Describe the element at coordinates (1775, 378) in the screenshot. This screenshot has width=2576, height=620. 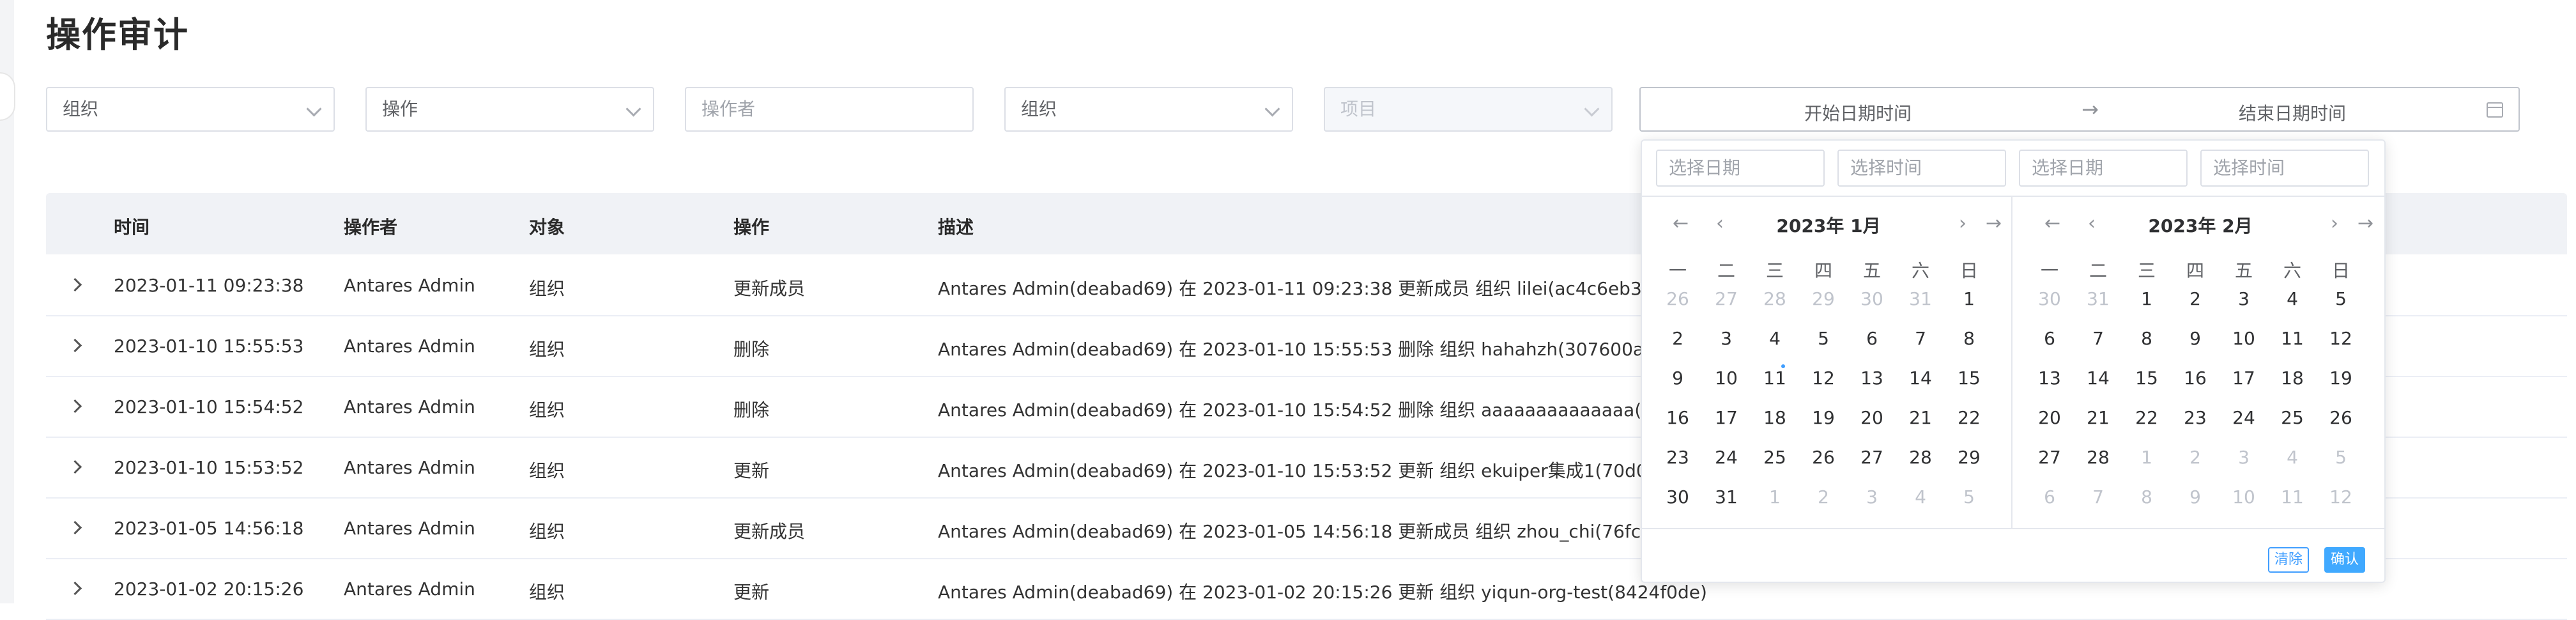
I see `today-cell: 11` at that location.